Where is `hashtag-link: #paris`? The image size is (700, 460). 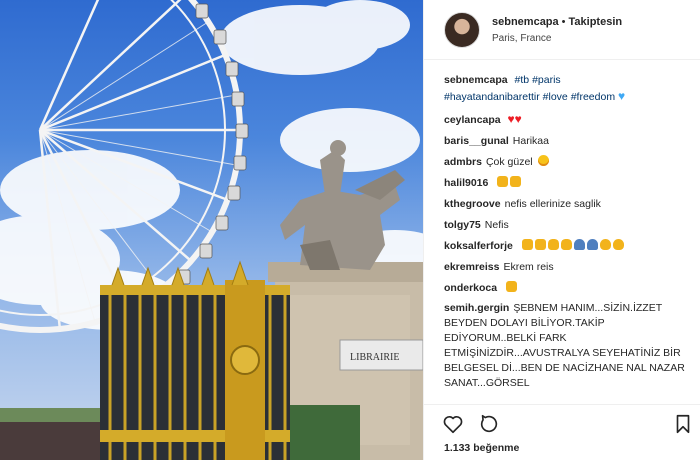
hashtag-link: #paris is located at coordinates (546, 80).